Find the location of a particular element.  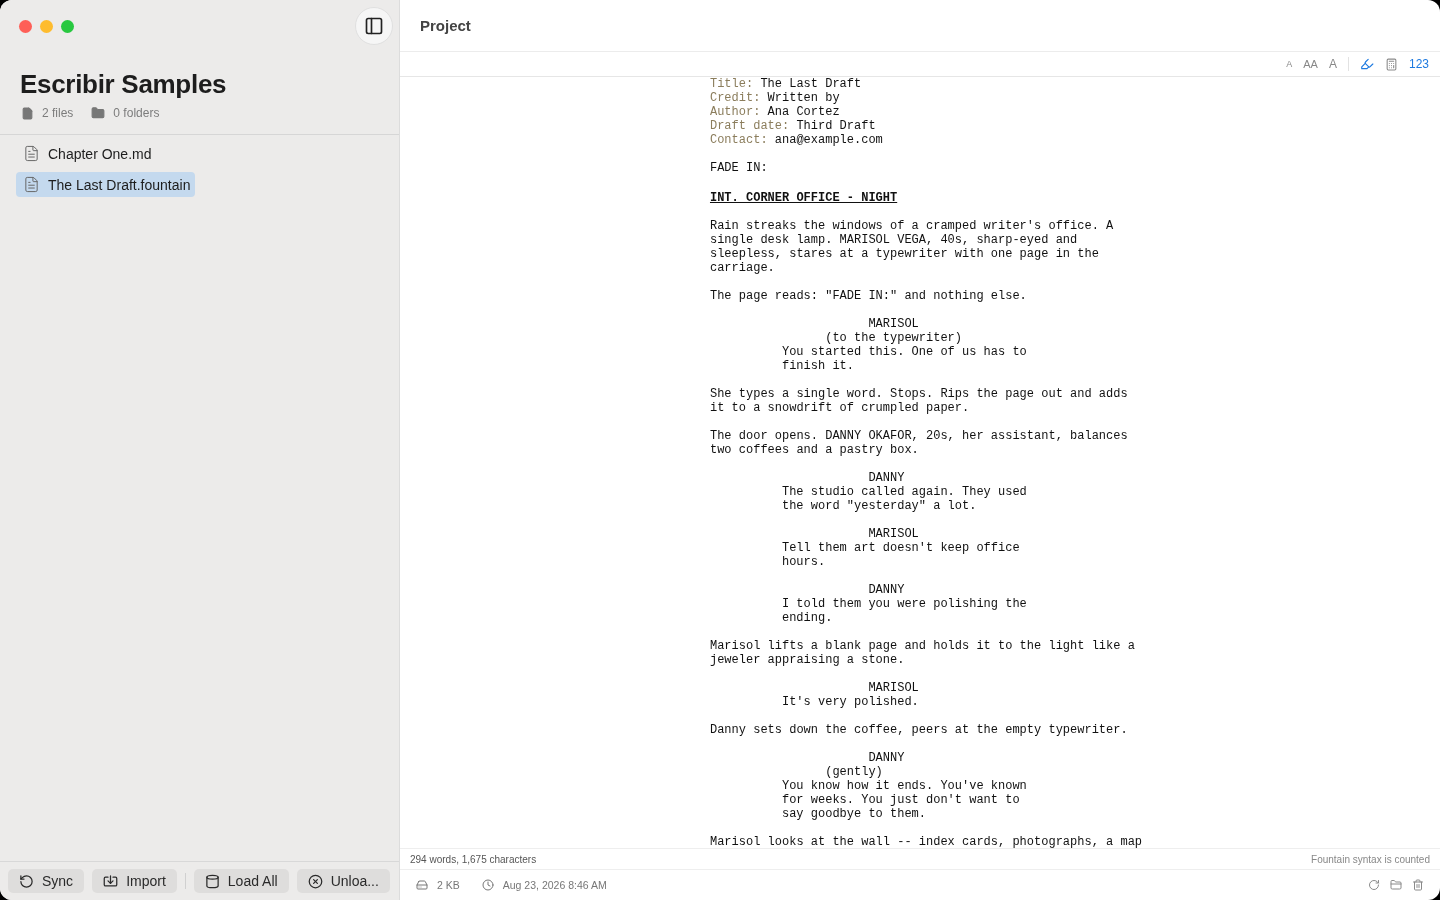

import-icon is located at coordinates (111, 881).